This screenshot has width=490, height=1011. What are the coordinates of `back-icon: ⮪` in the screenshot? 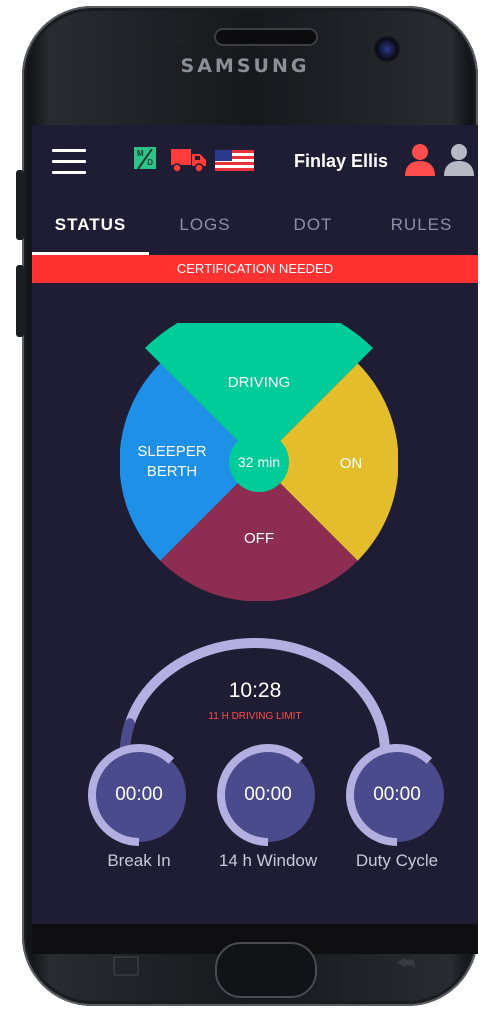 It's located at (406, 964).